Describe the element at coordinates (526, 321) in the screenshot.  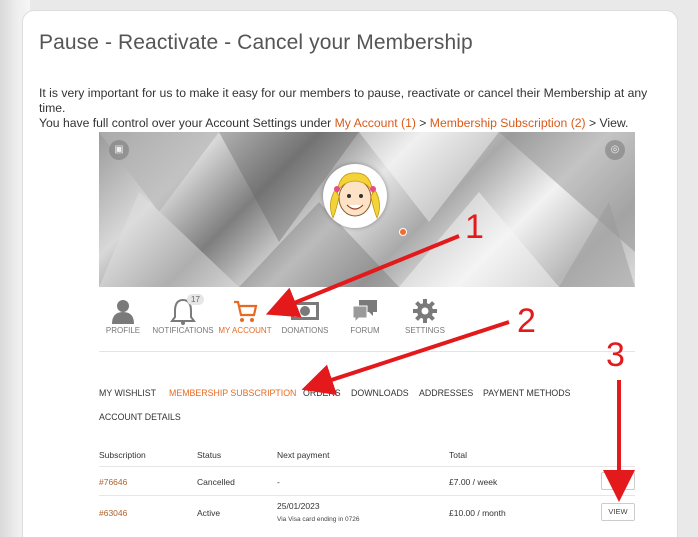
I see `annotation-2: 2` at that location.